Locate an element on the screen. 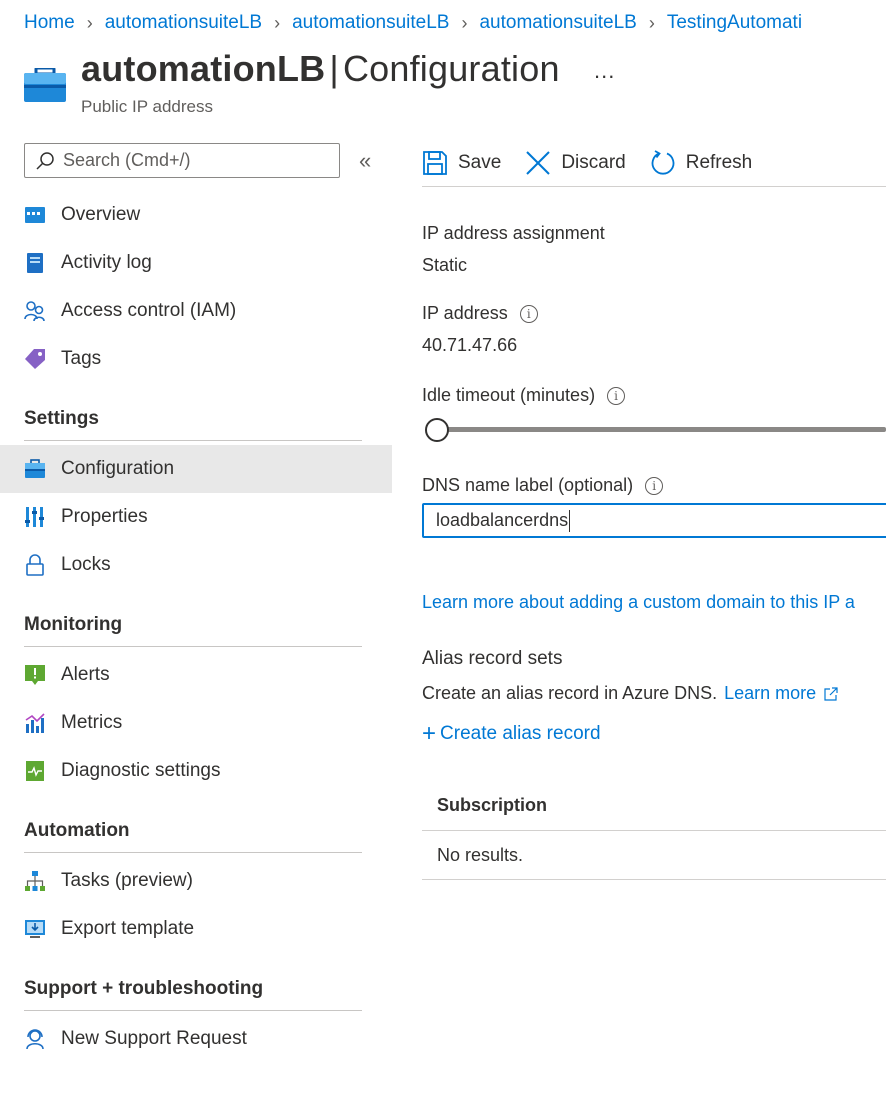  properties-icon is located at coordinates (35, 517).